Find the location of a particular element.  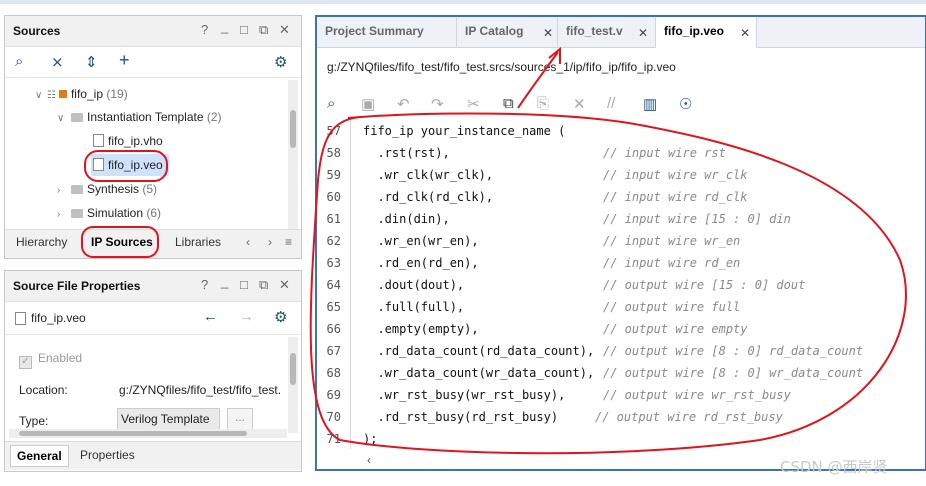

tab-label: Project Summary is located at coordinates (374, 31).